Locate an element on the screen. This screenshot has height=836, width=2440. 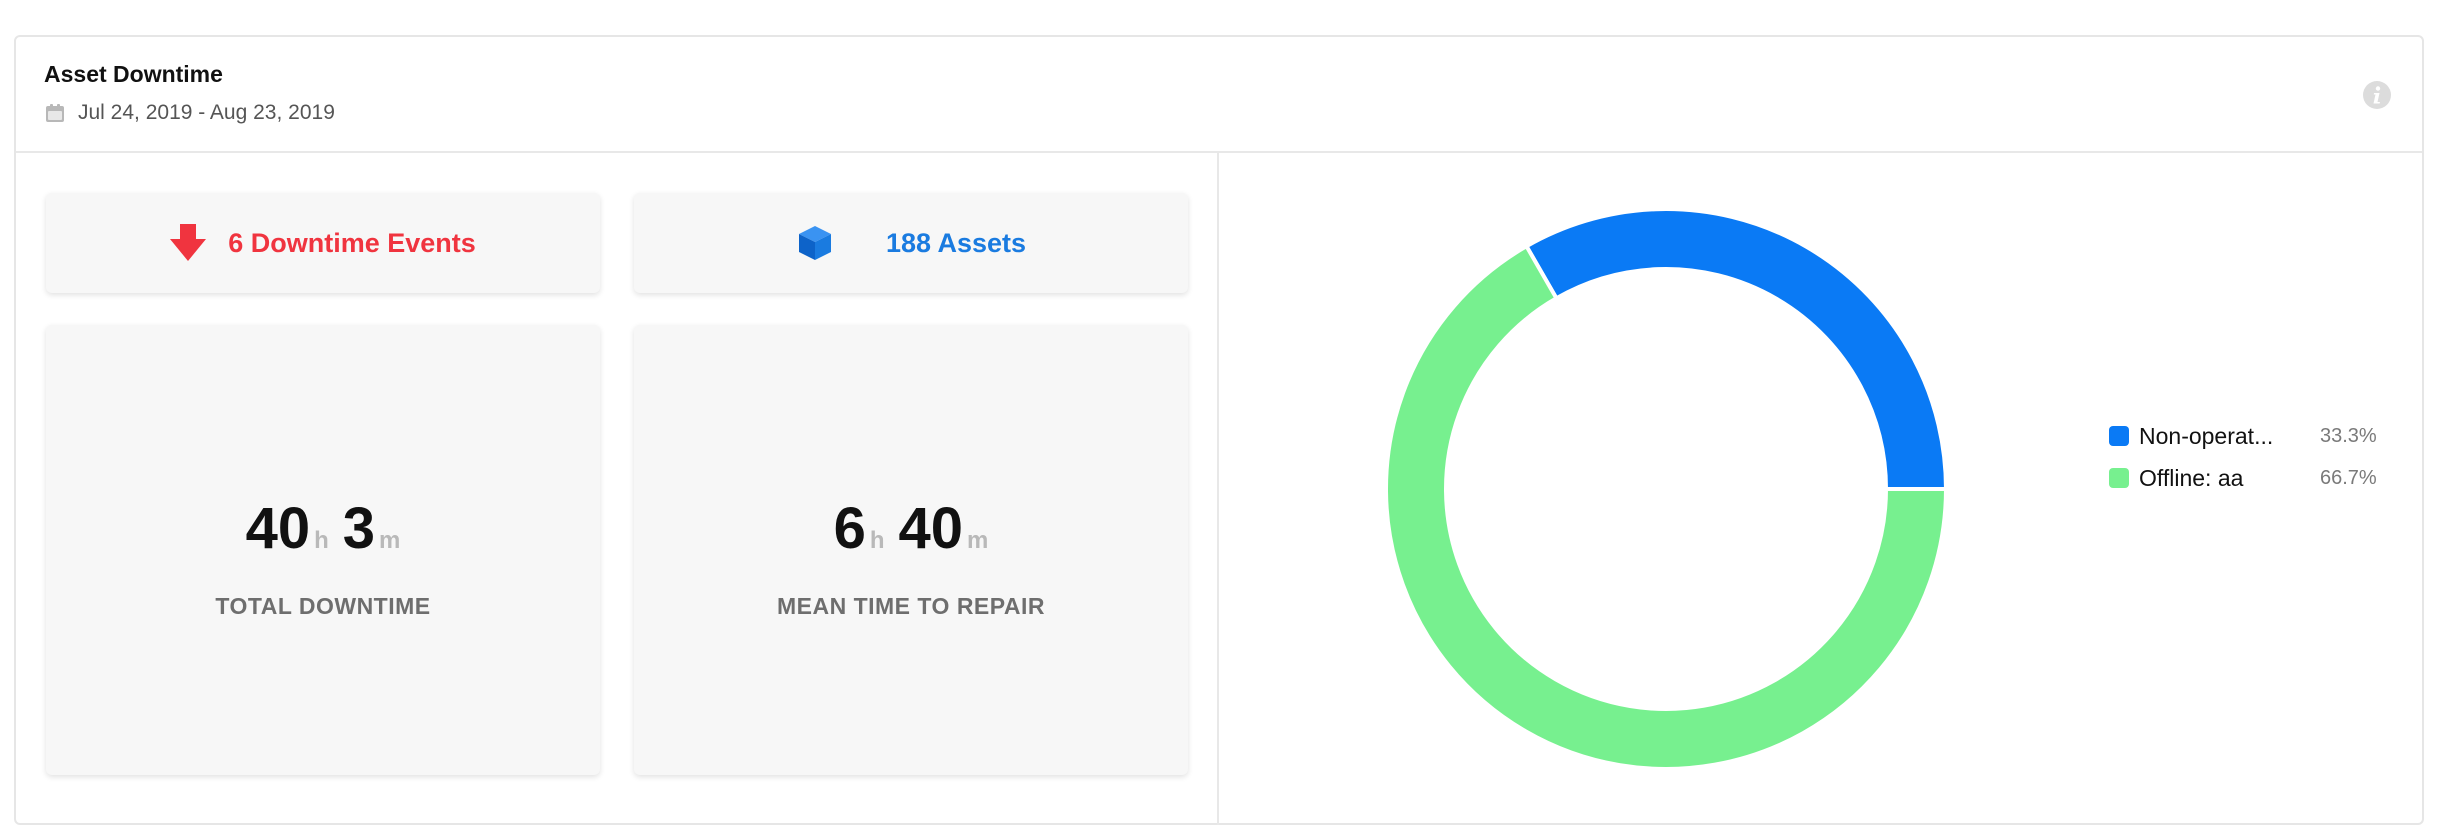
arrow-down-icon is located at coordinates (188, 242).